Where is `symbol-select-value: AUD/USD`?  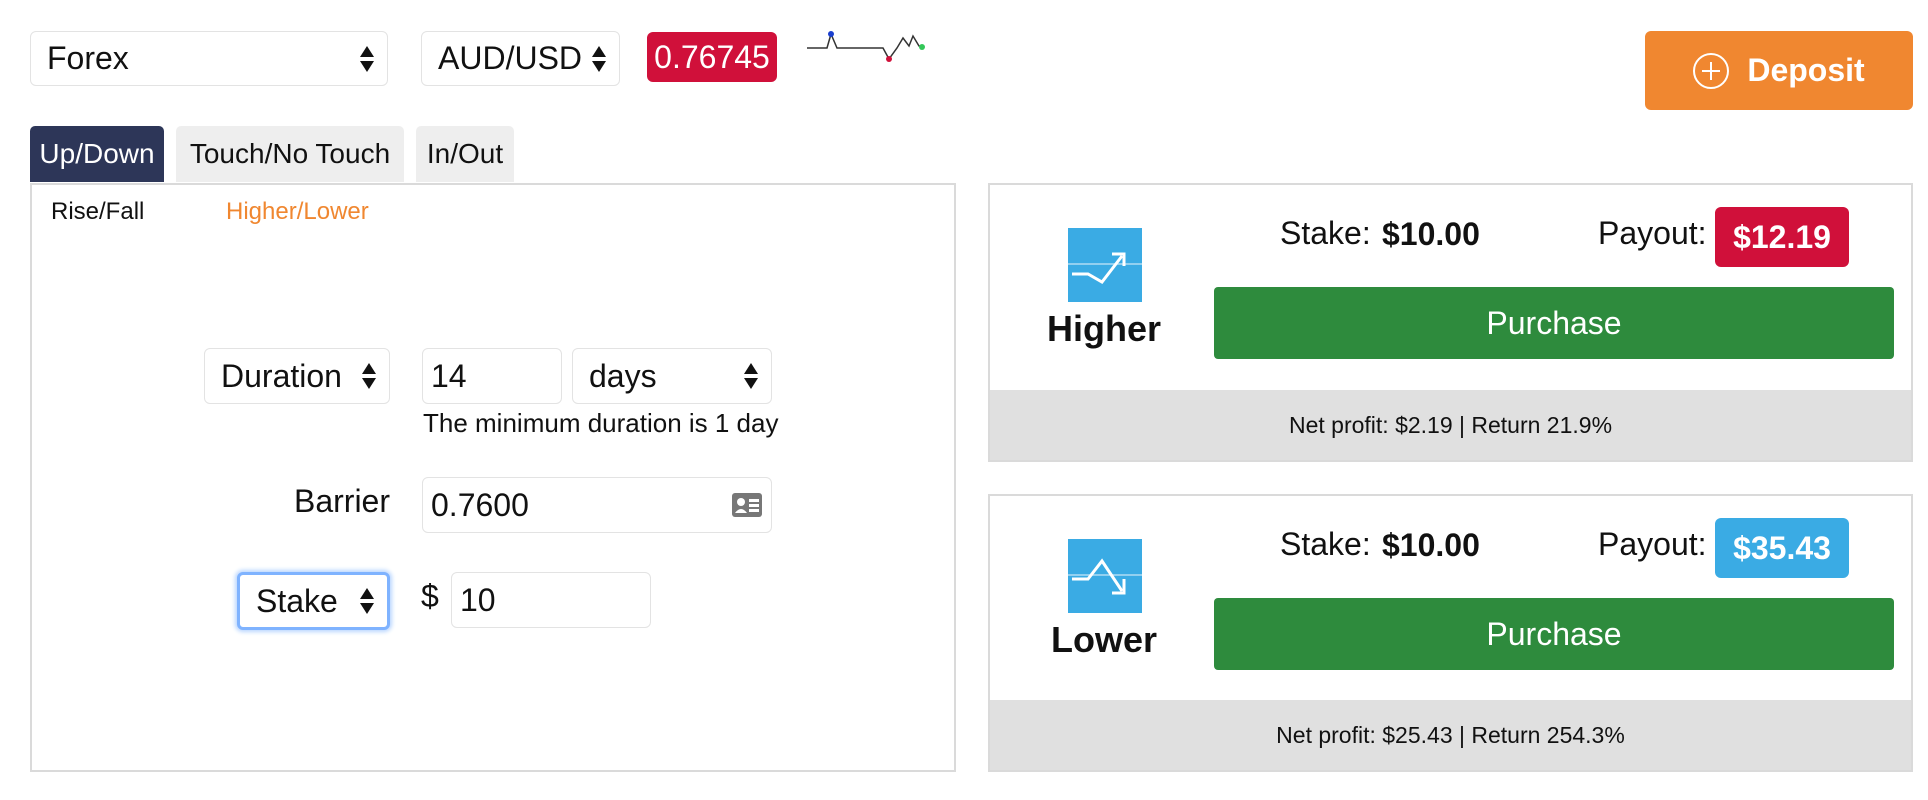 symbol-select-value: AUD/USD is located at coordinates (510, 58).